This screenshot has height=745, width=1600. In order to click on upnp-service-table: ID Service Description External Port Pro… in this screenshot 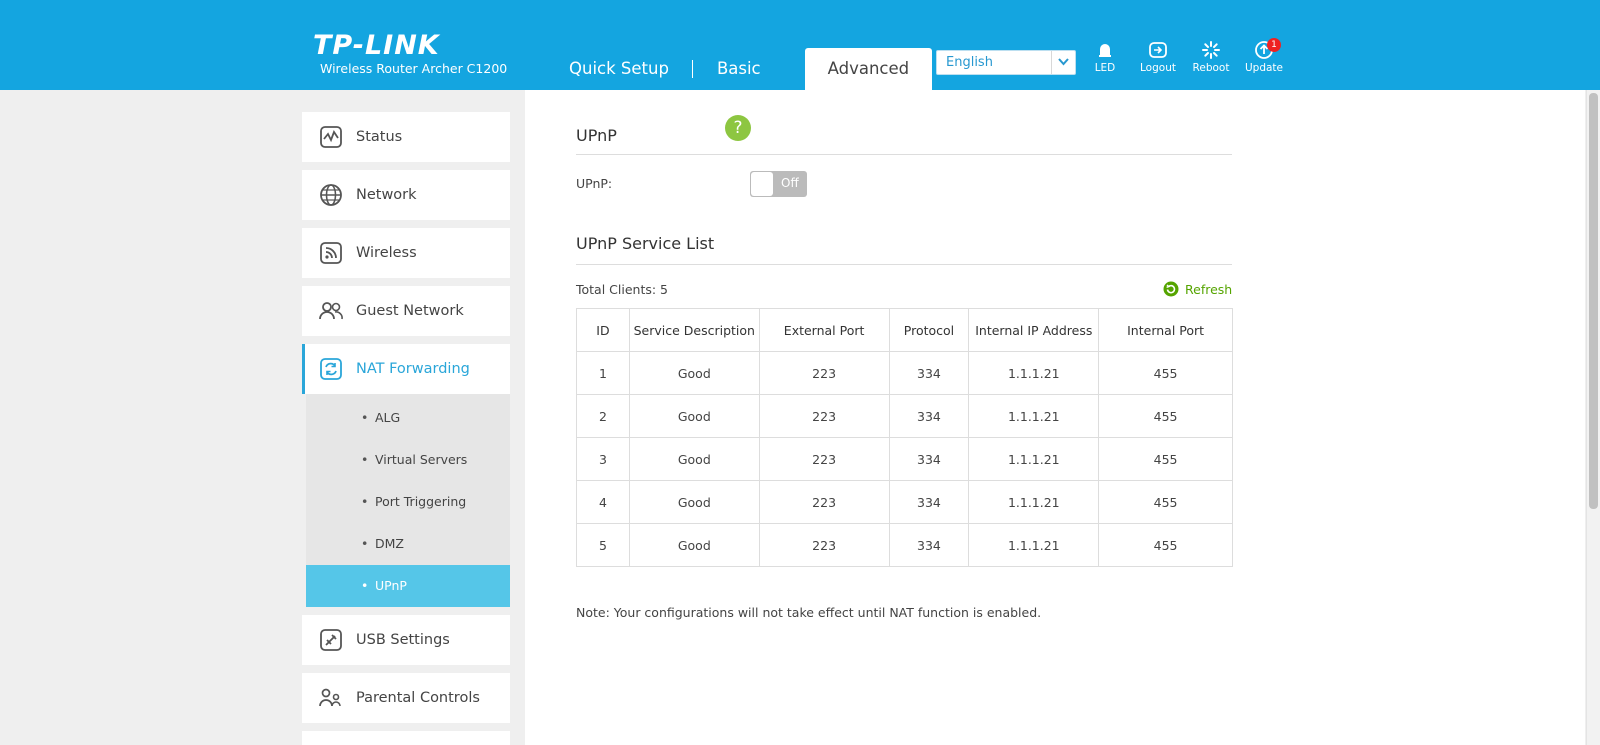, I will do `click(904, 437)`.